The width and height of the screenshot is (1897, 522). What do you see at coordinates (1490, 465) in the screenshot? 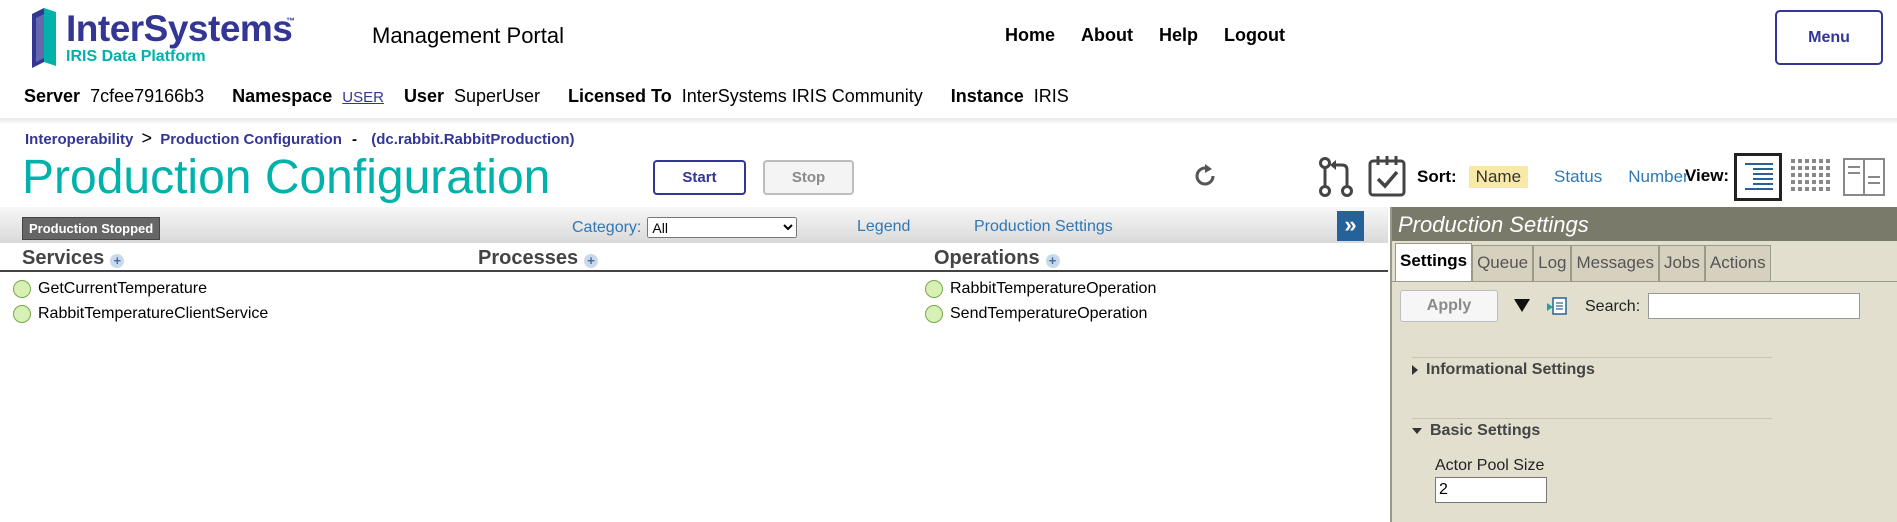
I see `actor-pool-size-label: Actor Pool Size` at bounding box center [1490, 465].